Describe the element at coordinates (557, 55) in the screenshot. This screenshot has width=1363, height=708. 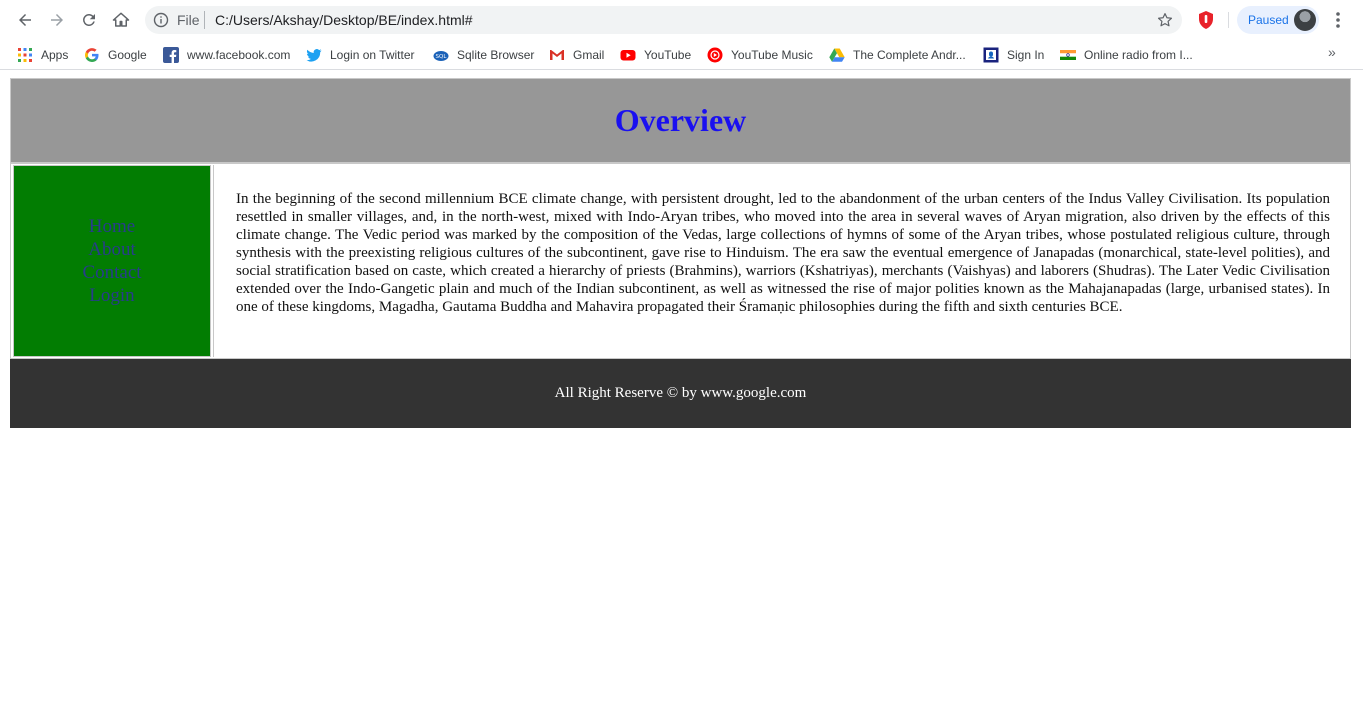
I see `gmail-icon` at that location.